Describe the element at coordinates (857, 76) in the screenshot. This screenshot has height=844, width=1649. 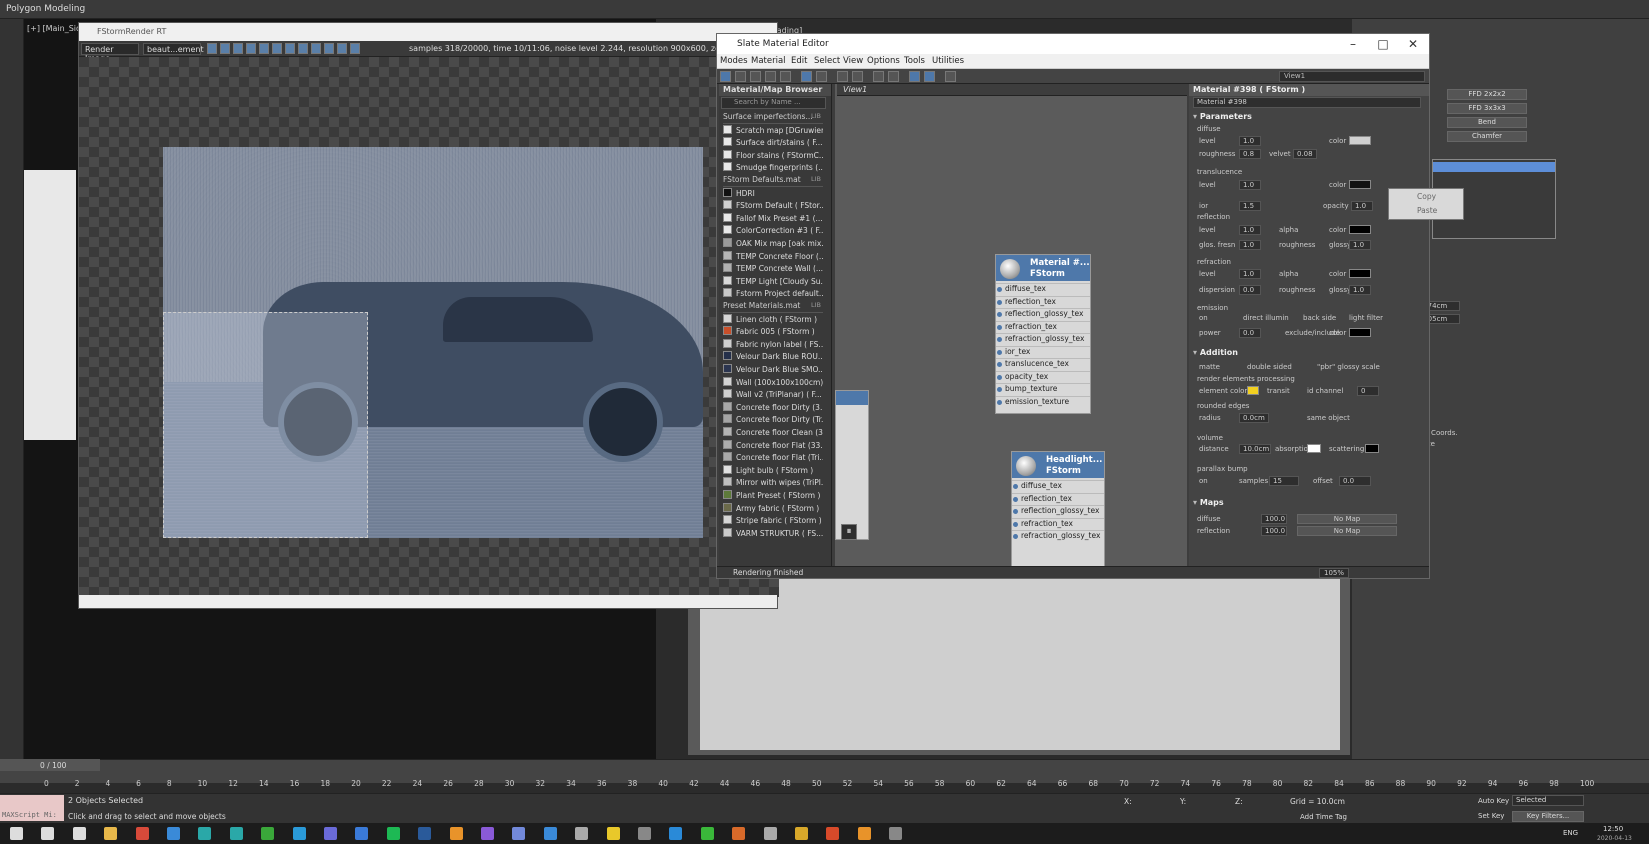
I see `preview-icon` at that location.